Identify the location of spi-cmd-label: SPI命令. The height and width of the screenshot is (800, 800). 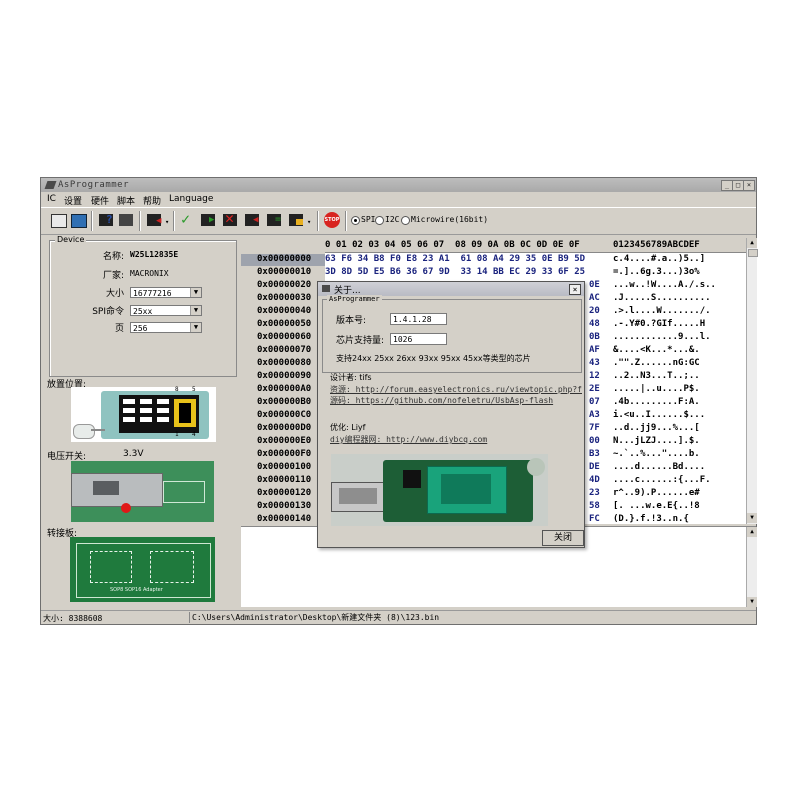
(108, 312).